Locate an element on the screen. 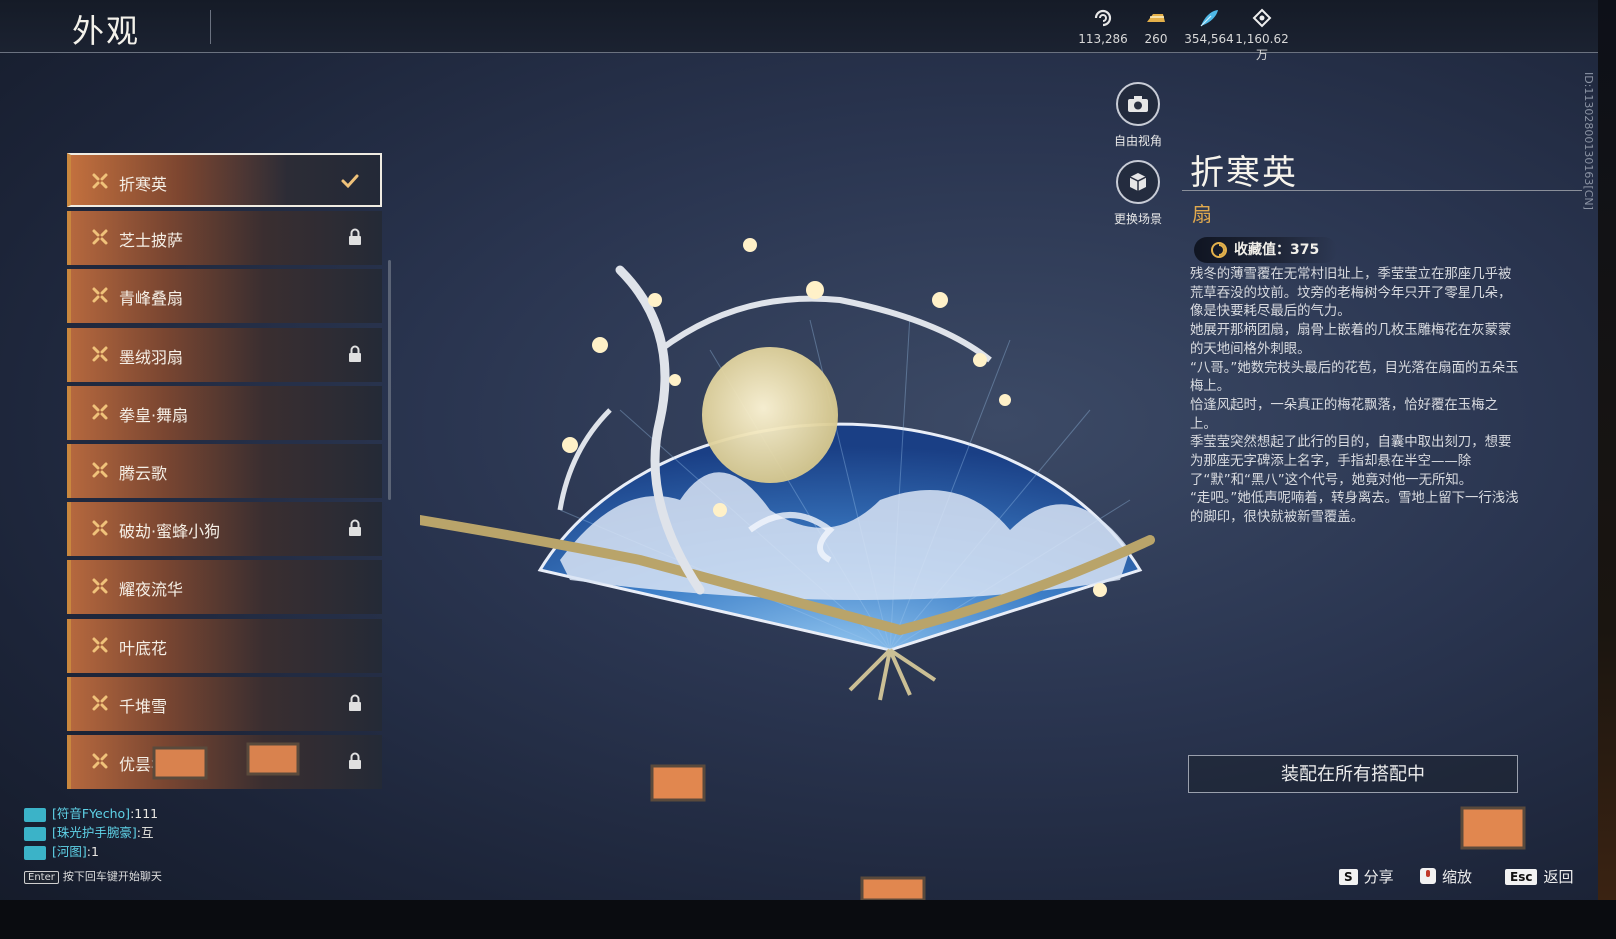 Image resolution: width=1616 pixels, height=939 pixels. currency-diamond: 1,160.62万 is located at coordinates (1262, 35).